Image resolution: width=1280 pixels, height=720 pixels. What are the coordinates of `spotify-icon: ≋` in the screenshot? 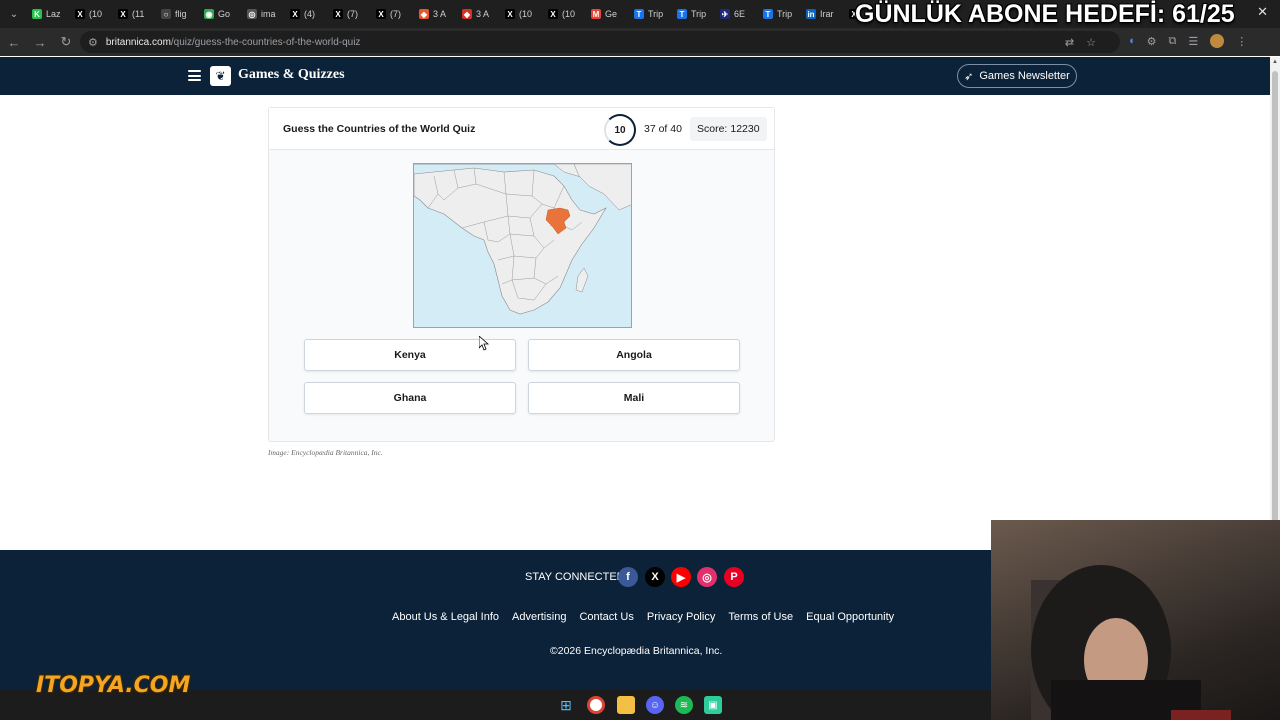 It's located at (684, 705).